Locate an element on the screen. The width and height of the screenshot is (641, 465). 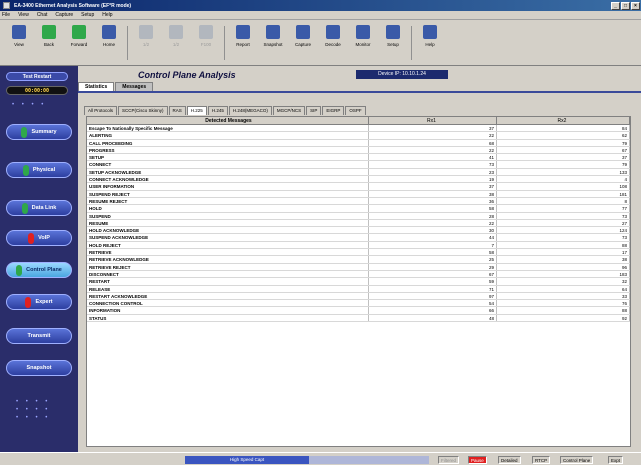
toolbar-f100-button: F100 is located at coordinates (206, 42).